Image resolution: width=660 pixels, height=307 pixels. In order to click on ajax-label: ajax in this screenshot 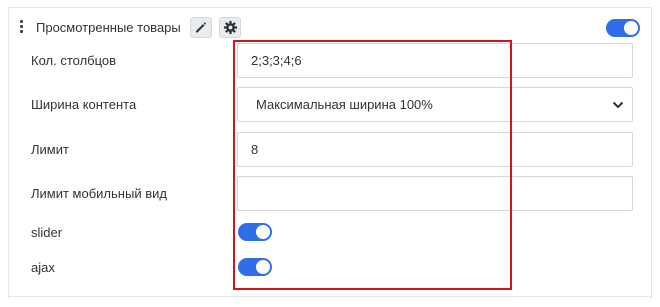, I will do `click(43, 267)`.